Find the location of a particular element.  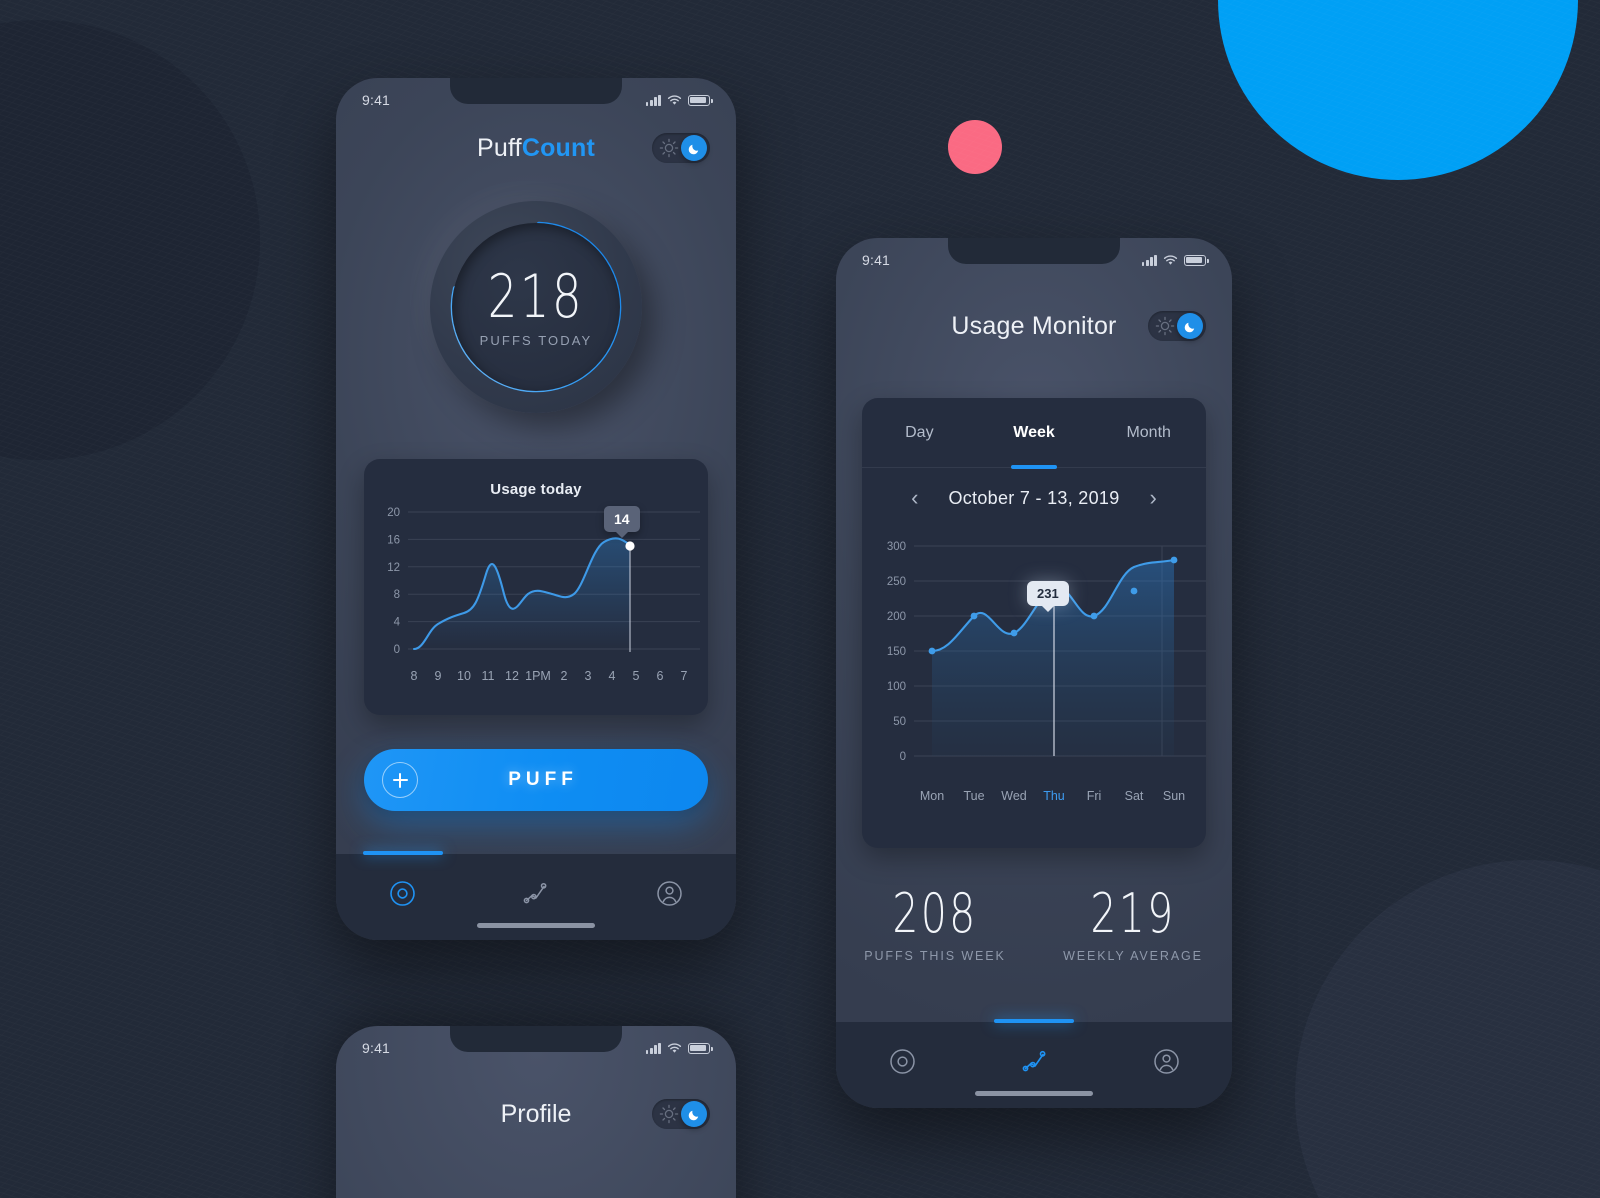

x-tick-9: 5 is located at coordinates (636, 676).